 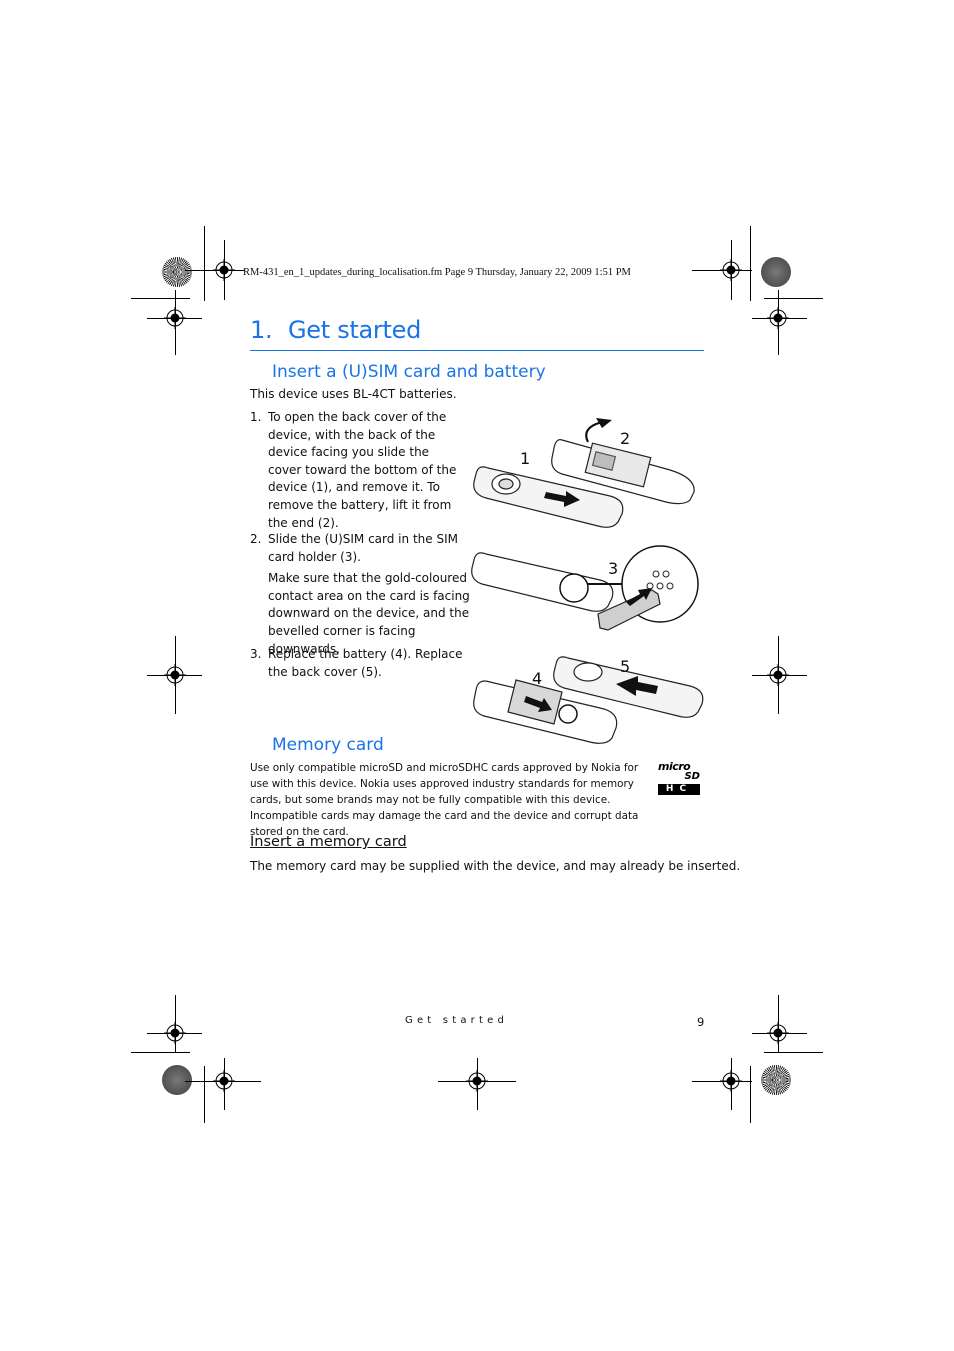 I want to click on microsdhc-logo-icon: micro SD HC, so click(x=679, y=778).